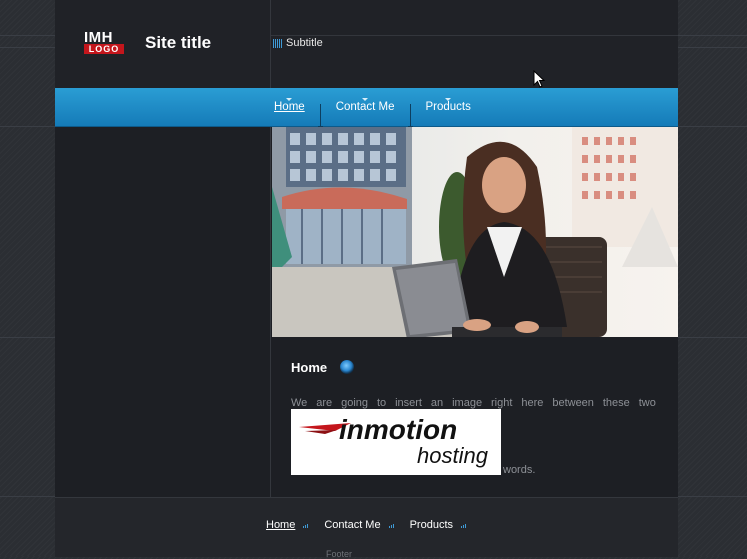 The width and height of the screenshot is (747, 559). I want to click on mouse-pointer-icon, so click(539, 79).